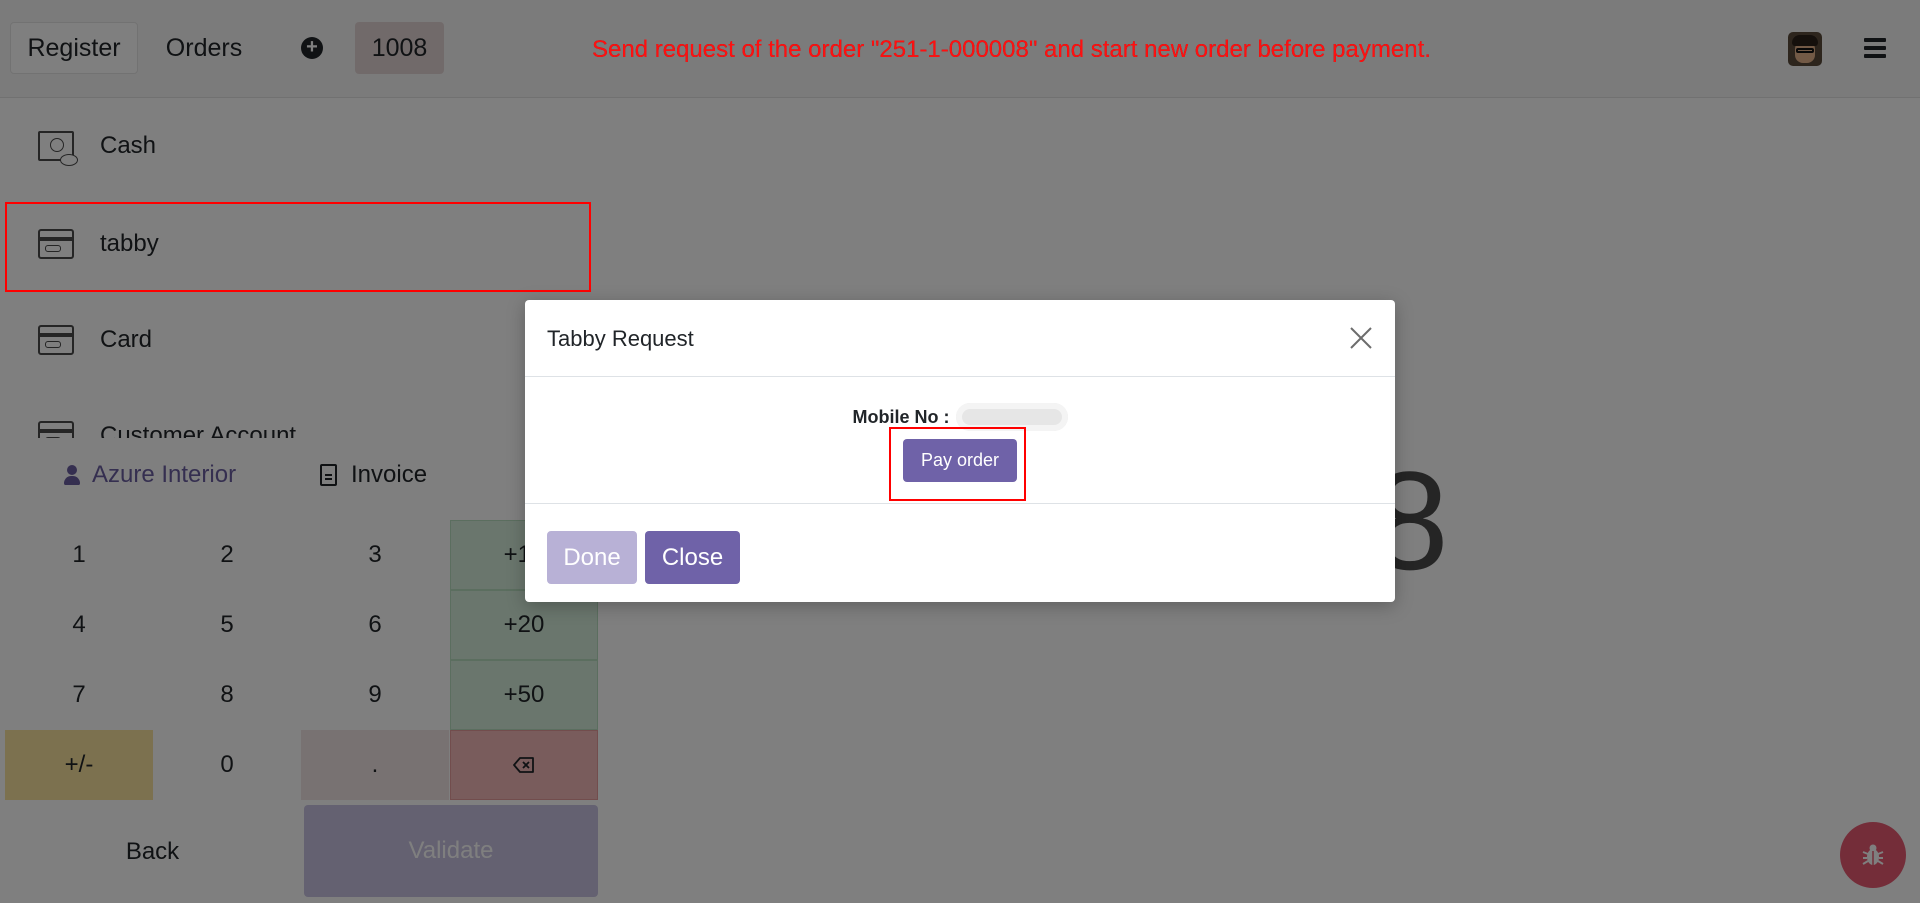 This screenshot has width=1920, height=903. Describe the element at coordinates (592, 557) in the screenshot. I see `done-button: Done` at that location.